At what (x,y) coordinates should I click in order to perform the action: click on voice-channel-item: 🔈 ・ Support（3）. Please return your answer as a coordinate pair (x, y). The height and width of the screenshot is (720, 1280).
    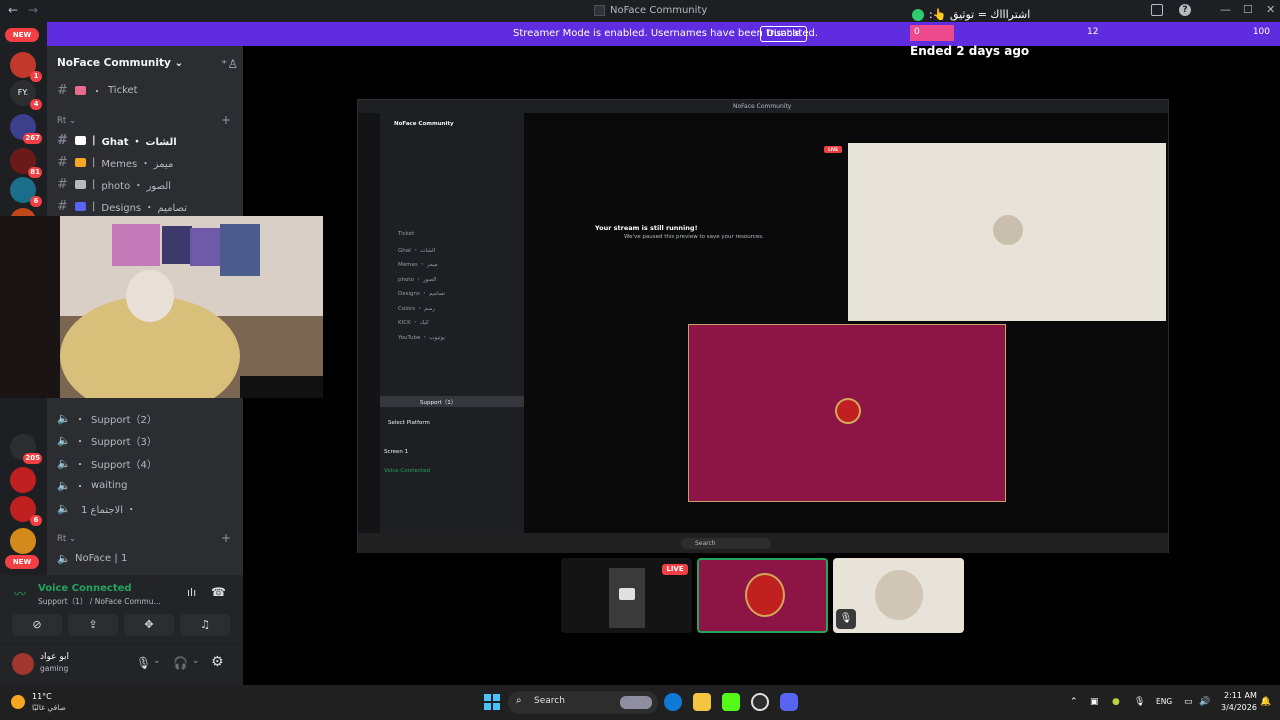
    Looking at the image, I should click on (107, 441).